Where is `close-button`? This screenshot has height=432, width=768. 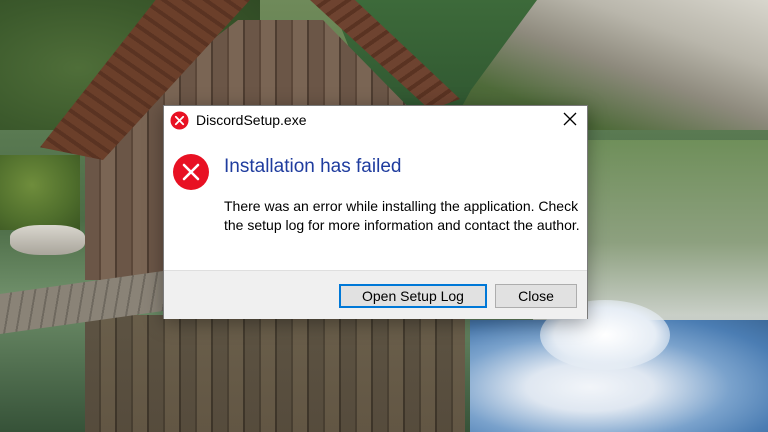 close-button is located at coordinates (570, 121).